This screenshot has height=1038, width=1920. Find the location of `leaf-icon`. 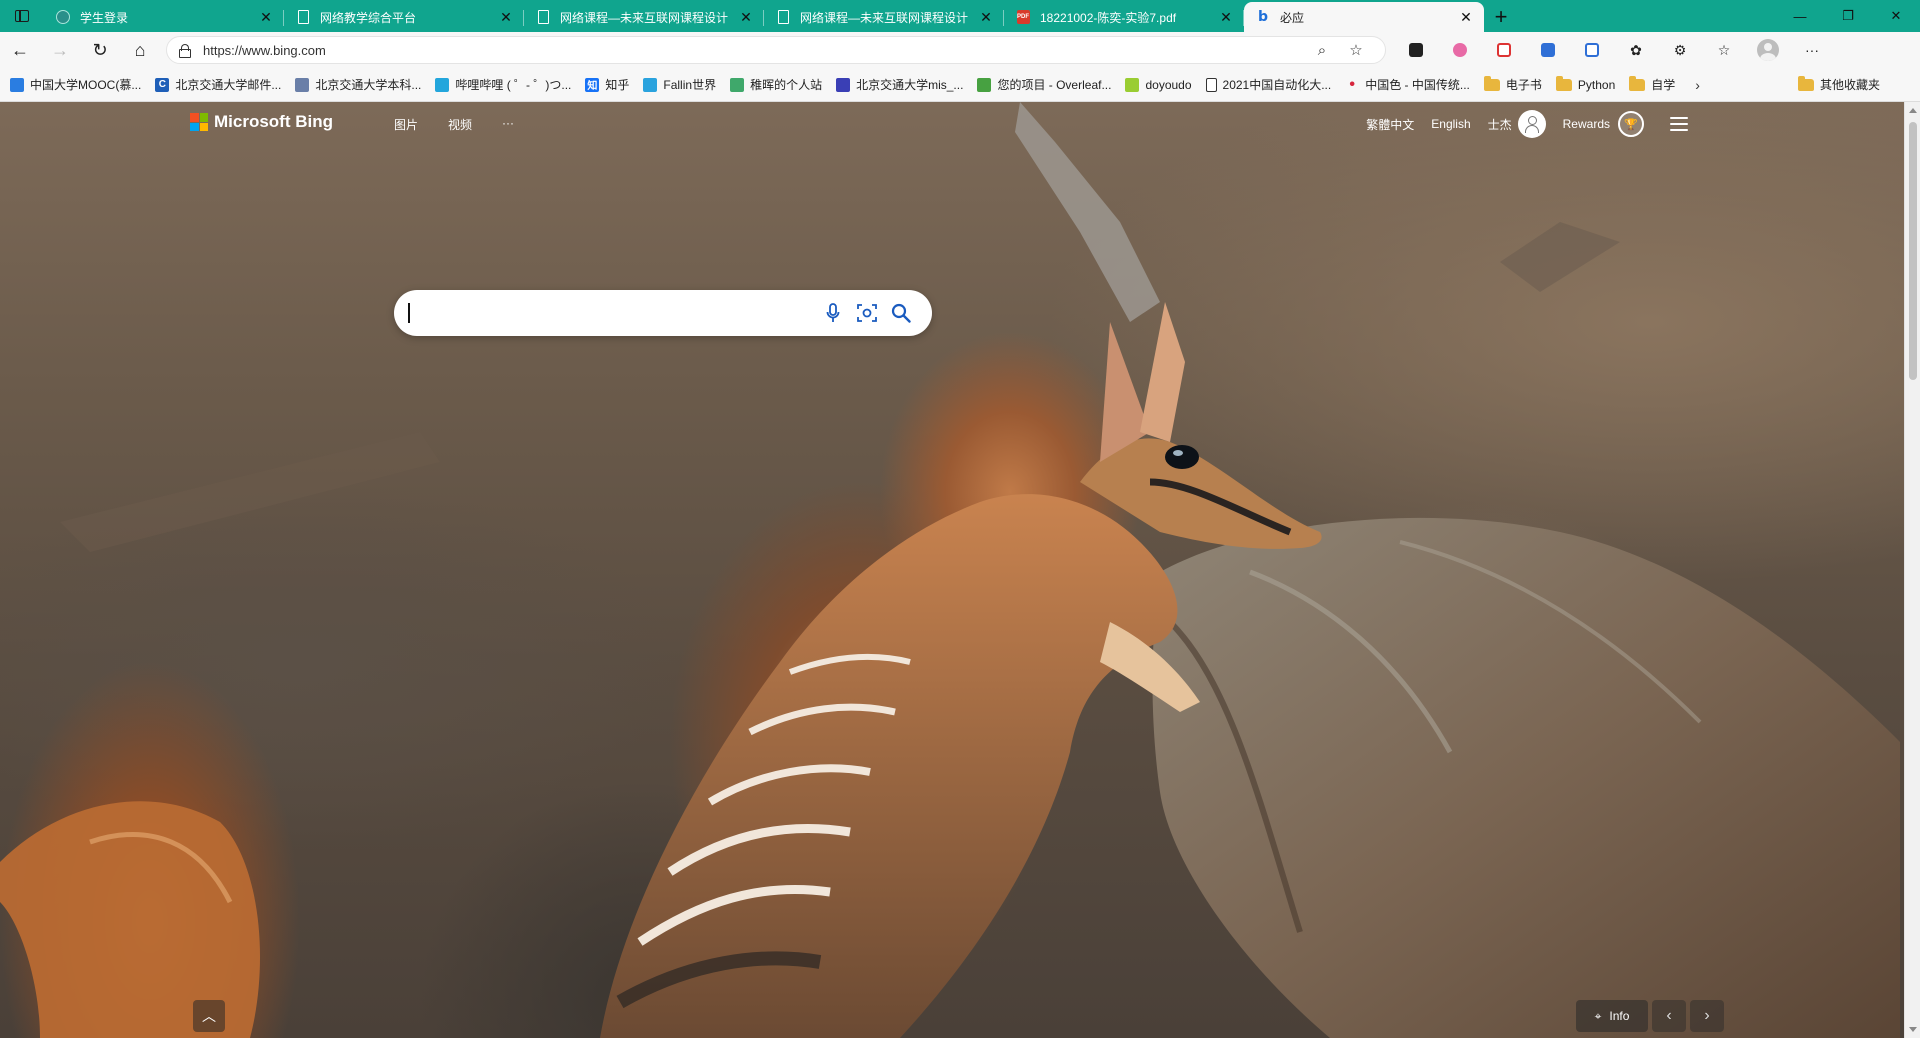

leaf-icon is located at coordinates (1132, 84).